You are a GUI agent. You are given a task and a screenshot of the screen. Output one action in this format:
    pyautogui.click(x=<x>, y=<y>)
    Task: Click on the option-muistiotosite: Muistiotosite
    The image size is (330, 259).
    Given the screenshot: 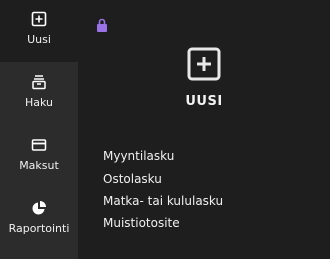 What is the action you would take?
    pyautogui.click(x=141, y=223)
    